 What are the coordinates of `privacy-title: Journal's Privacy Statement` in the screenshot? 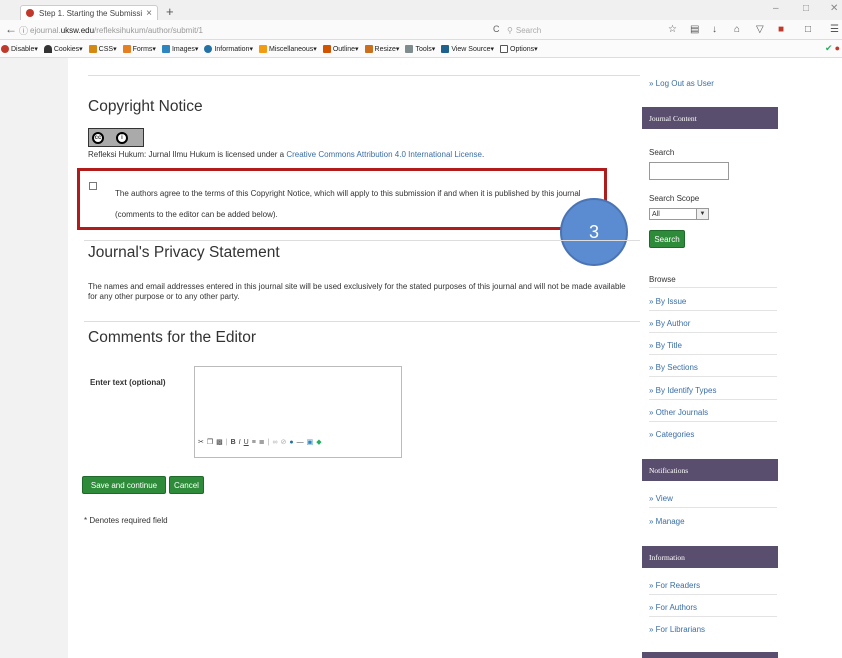 It's located at (184, 252).